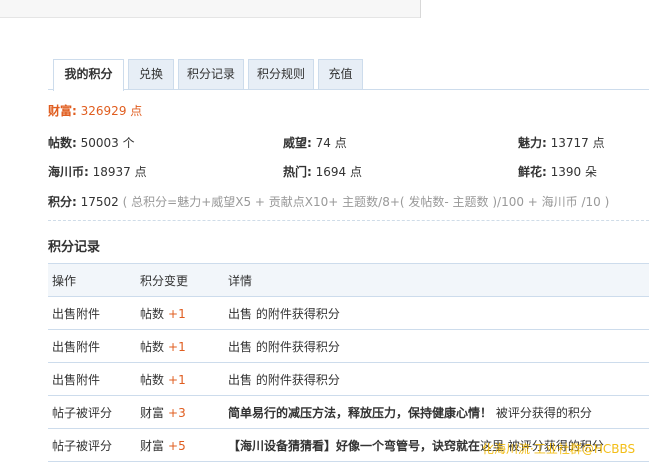  What do you see at coordinates (573, 172) in the screenshot?
I see `flowers-value: 1390 朵` at bounding box center [573, 172].